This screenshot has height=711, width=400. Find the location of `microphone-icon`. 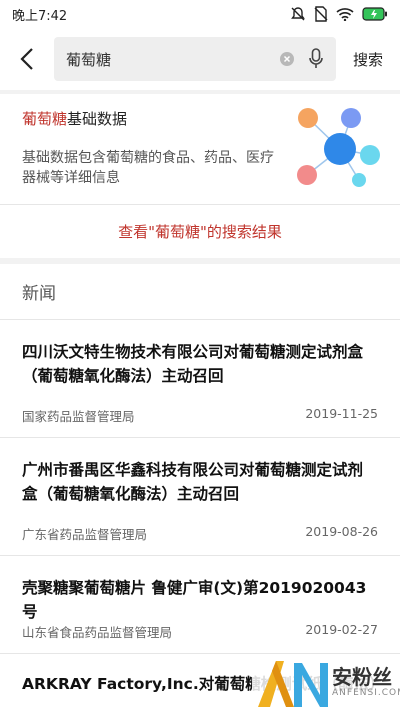

microphone-icon is located at coordinates (316, 59).